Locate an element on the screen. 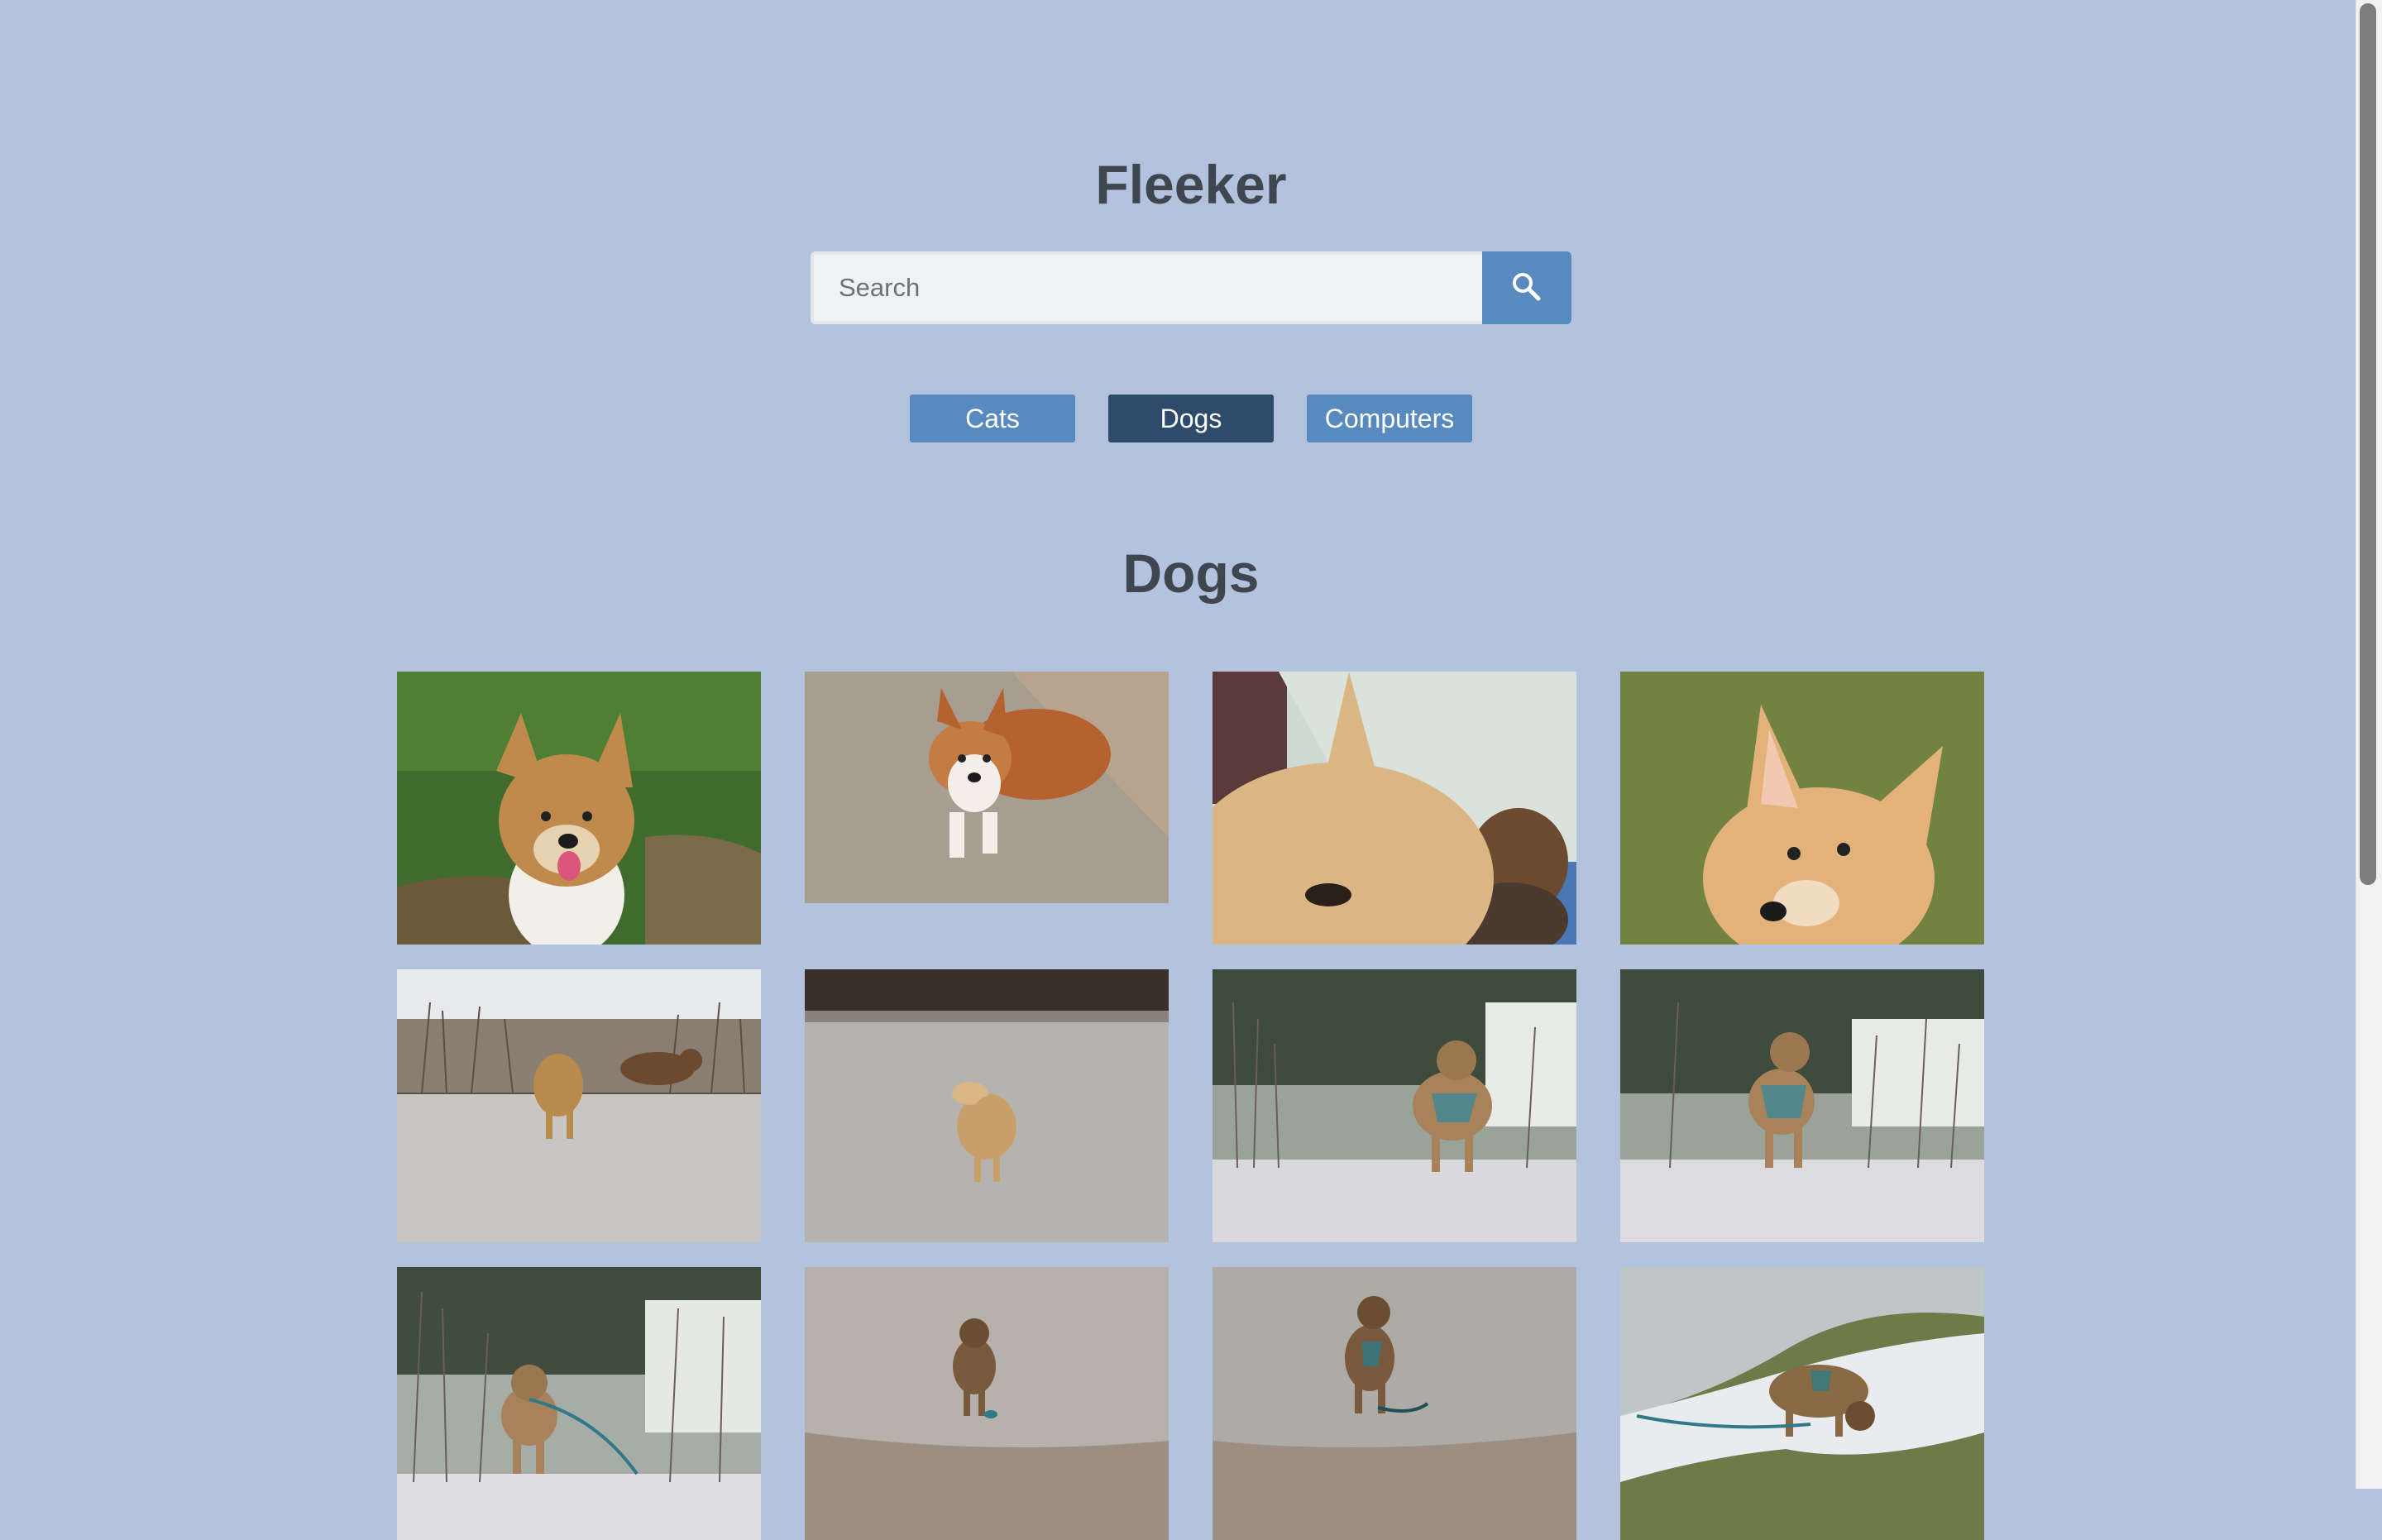  section-title: Dogs is located at coordinates (1191, 573).